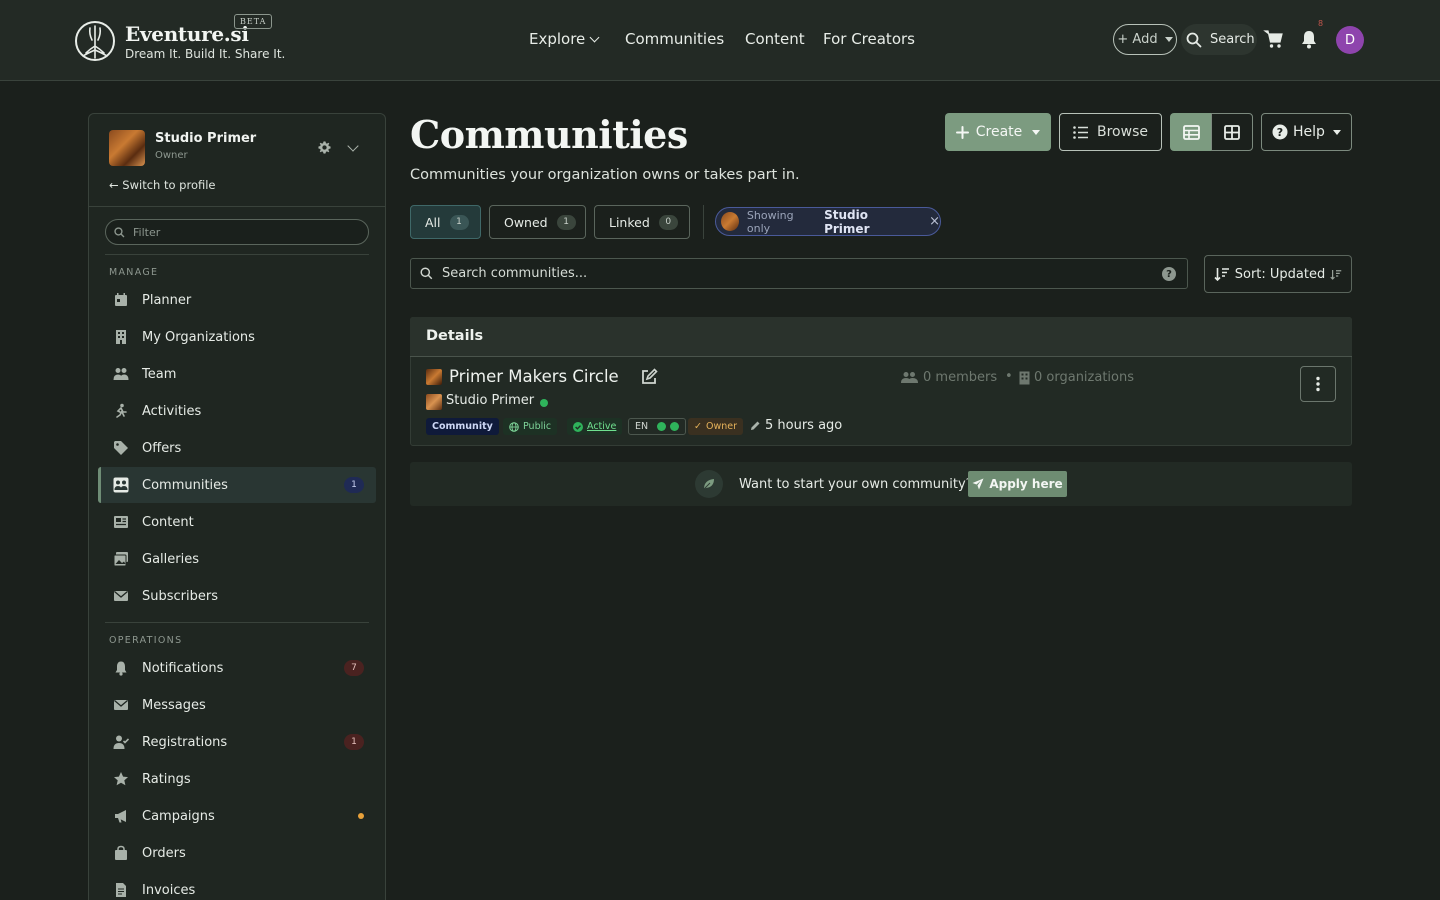 This screenshot has height=900, width=1440. I want to click on org-avatar, so click(127, 148).